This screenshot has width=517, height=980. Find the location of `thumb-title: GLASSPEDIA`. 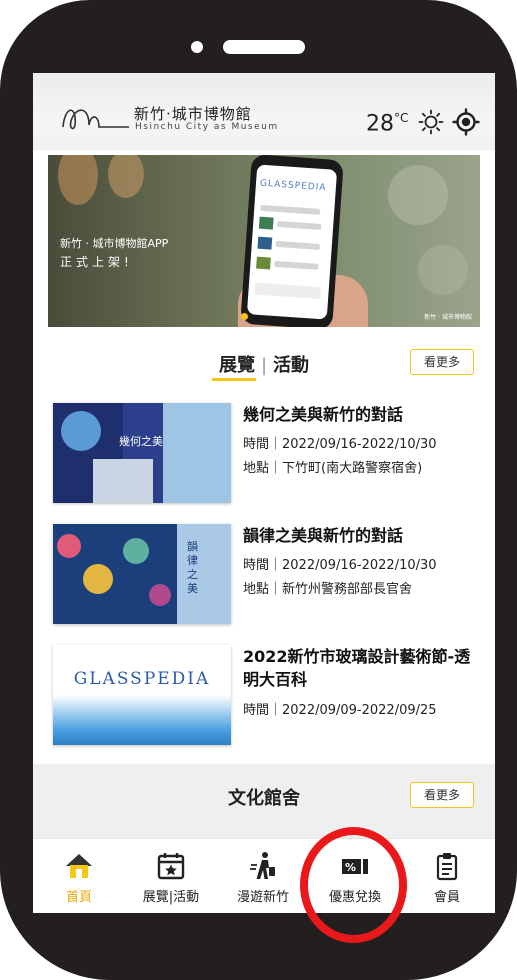

thumb-title: GLASSPEDIA is located at coordinates (142, 679).